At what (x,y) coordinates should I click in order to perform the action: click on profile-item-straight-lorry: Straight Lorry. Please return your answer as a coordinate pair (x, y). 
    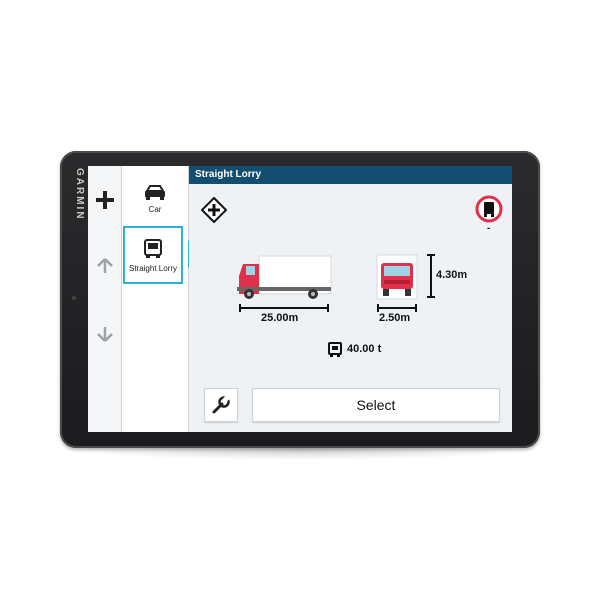
    Looking at the image, I should click on (153, 255).